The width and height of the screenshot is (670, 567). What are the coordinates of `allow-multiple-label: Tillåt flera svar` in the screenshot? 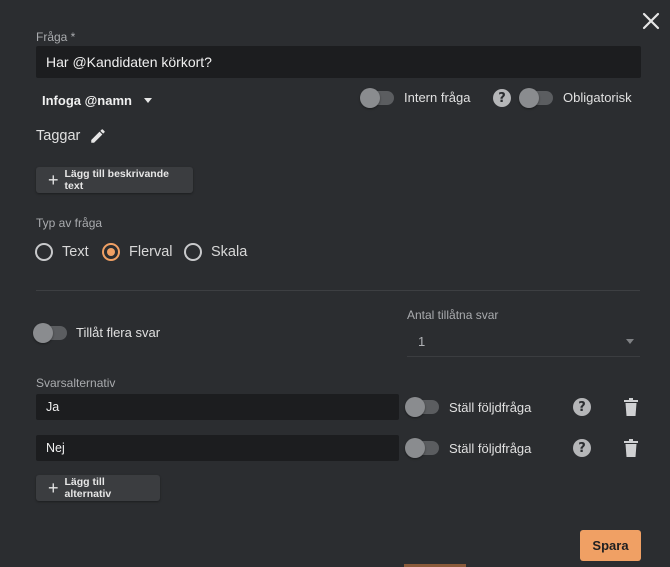 It's located at (118, 332).